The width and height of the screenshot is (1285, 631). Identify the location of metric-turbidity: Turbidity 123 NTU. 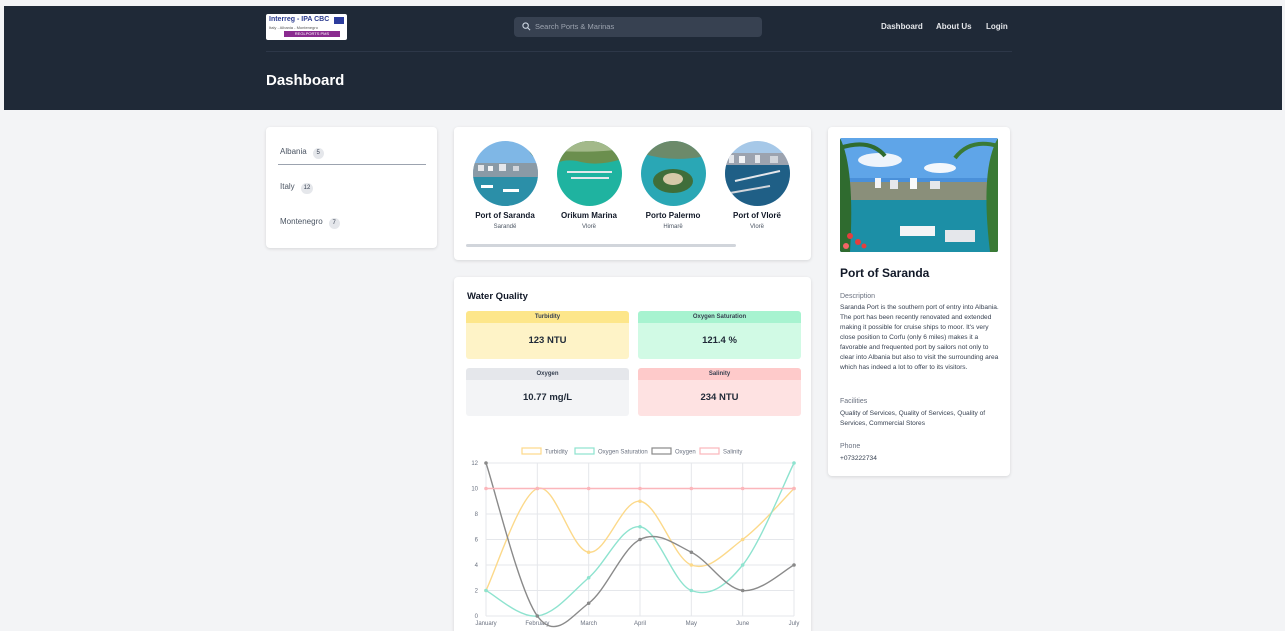
(547, 335).